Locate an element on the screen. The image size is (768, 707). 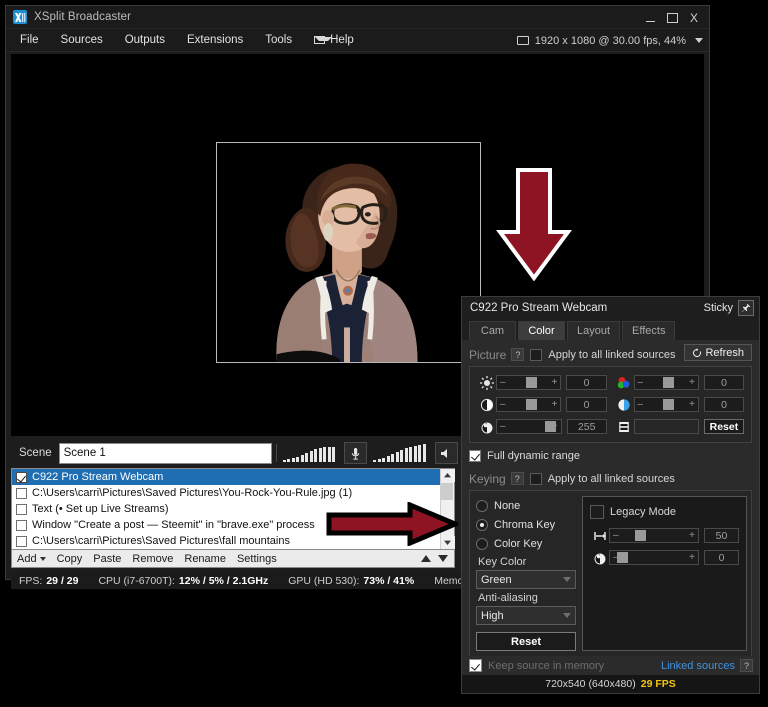
backlight-input is located at coordinates (666, 426).